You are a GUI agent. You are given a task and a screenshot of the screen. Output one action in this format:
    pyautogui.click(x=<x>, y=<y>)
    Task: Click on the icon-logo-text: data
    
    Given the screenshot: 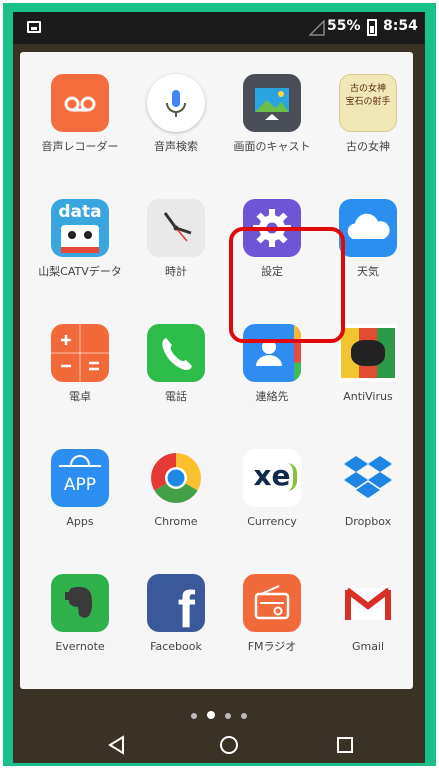 What is the action you would take?
    pyautogui.click(x=80, y=212)
    